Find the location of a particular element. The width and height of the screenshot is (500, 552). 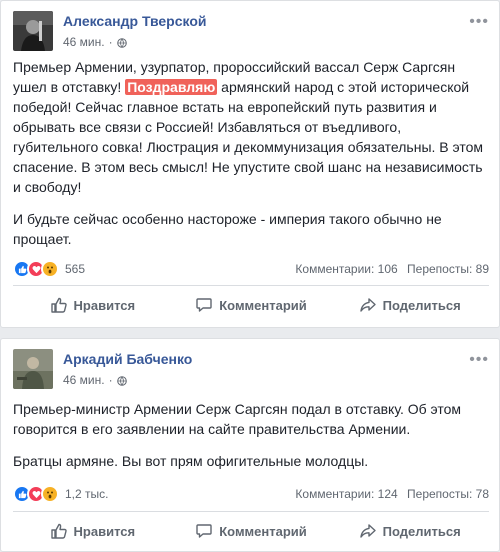

comments-count: Комментарии: 124 is located at coordinates (346, 494).